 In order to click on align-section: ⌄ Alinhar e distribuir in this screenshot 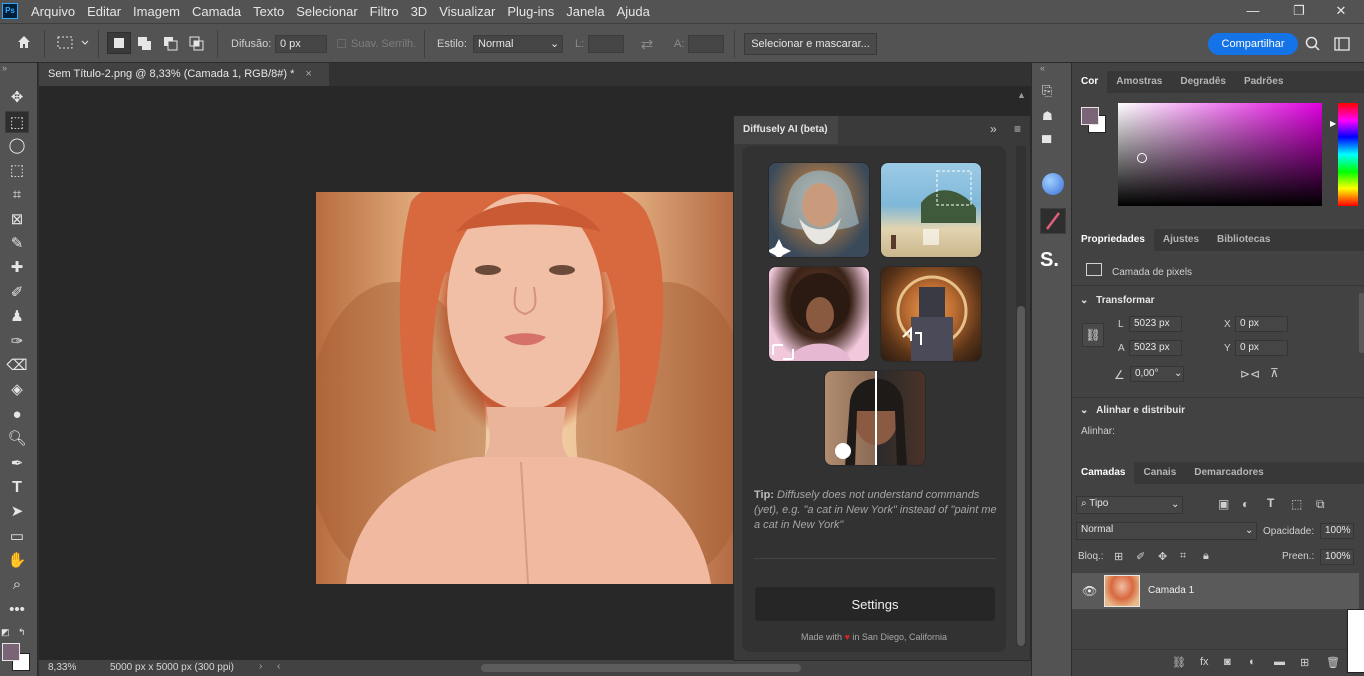, I will do `click(1132, 410)`.